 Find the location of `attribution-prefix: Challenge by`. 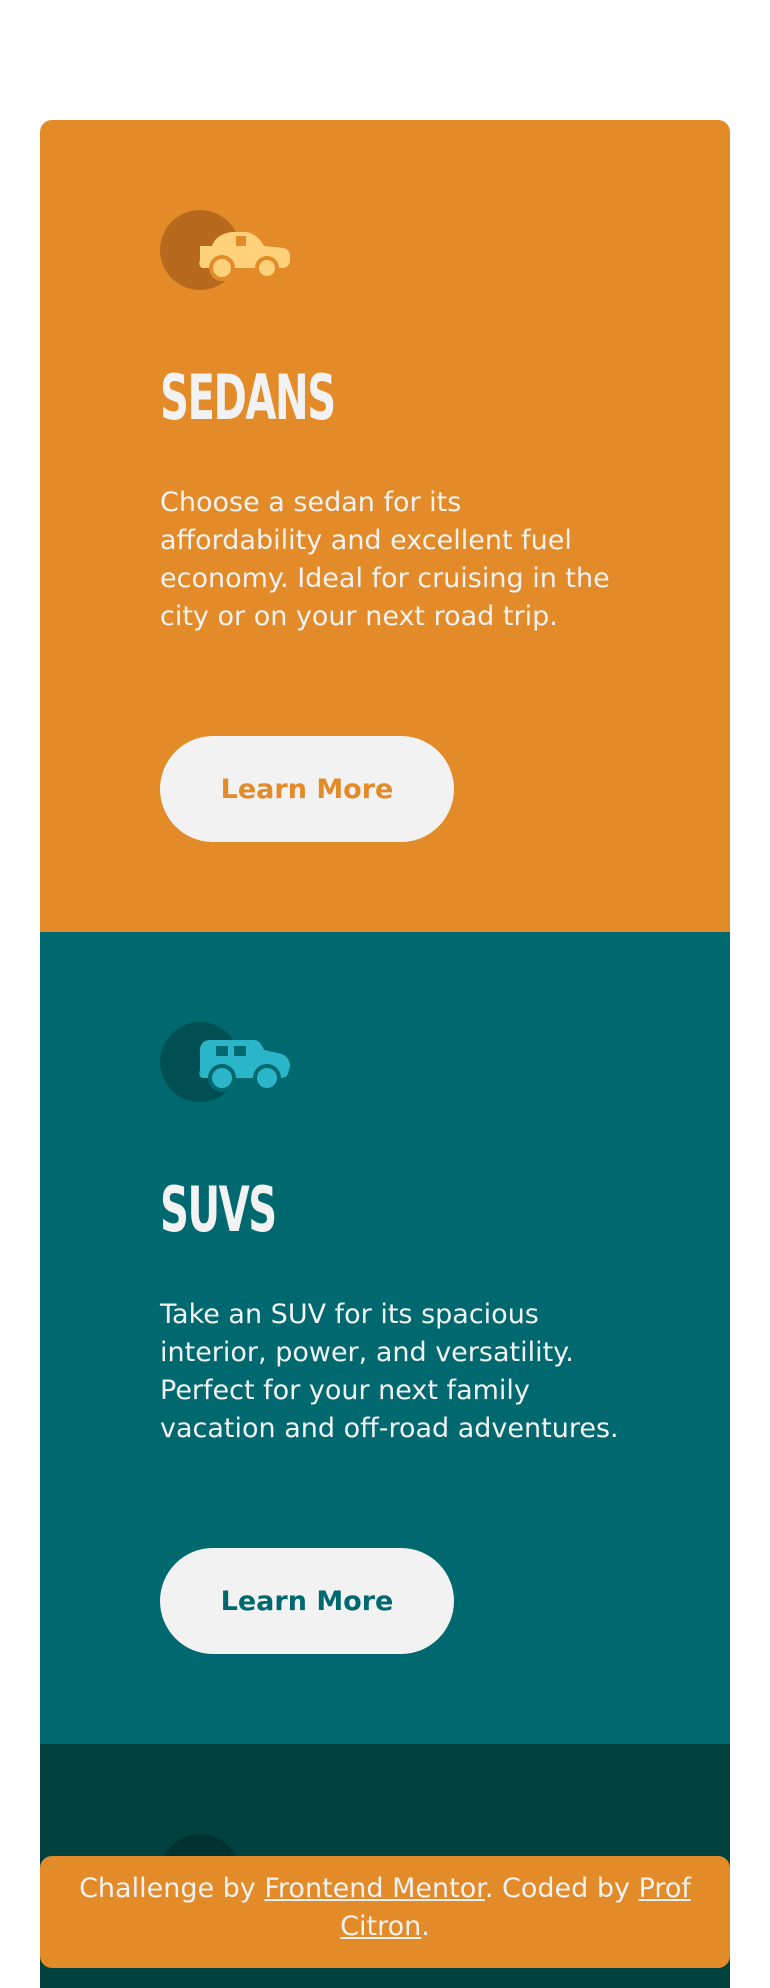

attribution-prefix: Challenge by is located at coordinates (172, 1888).